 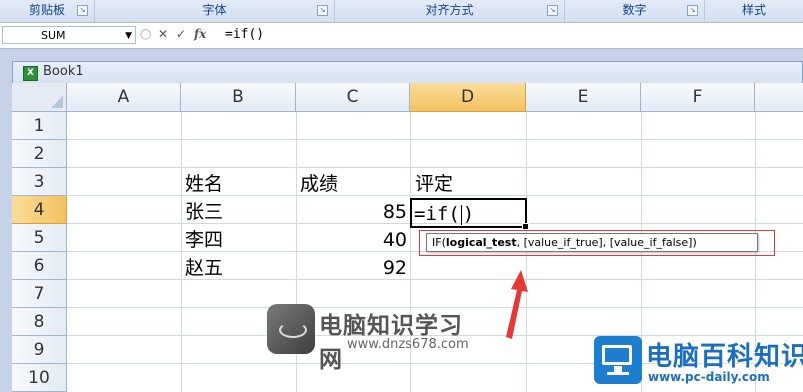 What do you see at coordinates (437, 214) in the screenshot?
I see `edit-text-prefix: =if(` at bounding box center [437, 214].